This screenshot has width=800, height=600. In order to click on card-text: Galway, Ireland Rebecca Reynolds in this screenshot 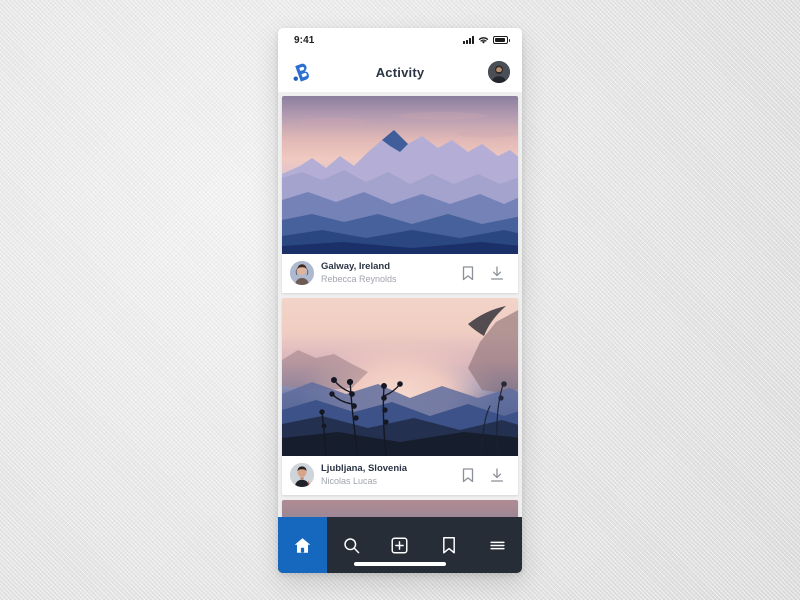, I will do `click(388, 273)`.